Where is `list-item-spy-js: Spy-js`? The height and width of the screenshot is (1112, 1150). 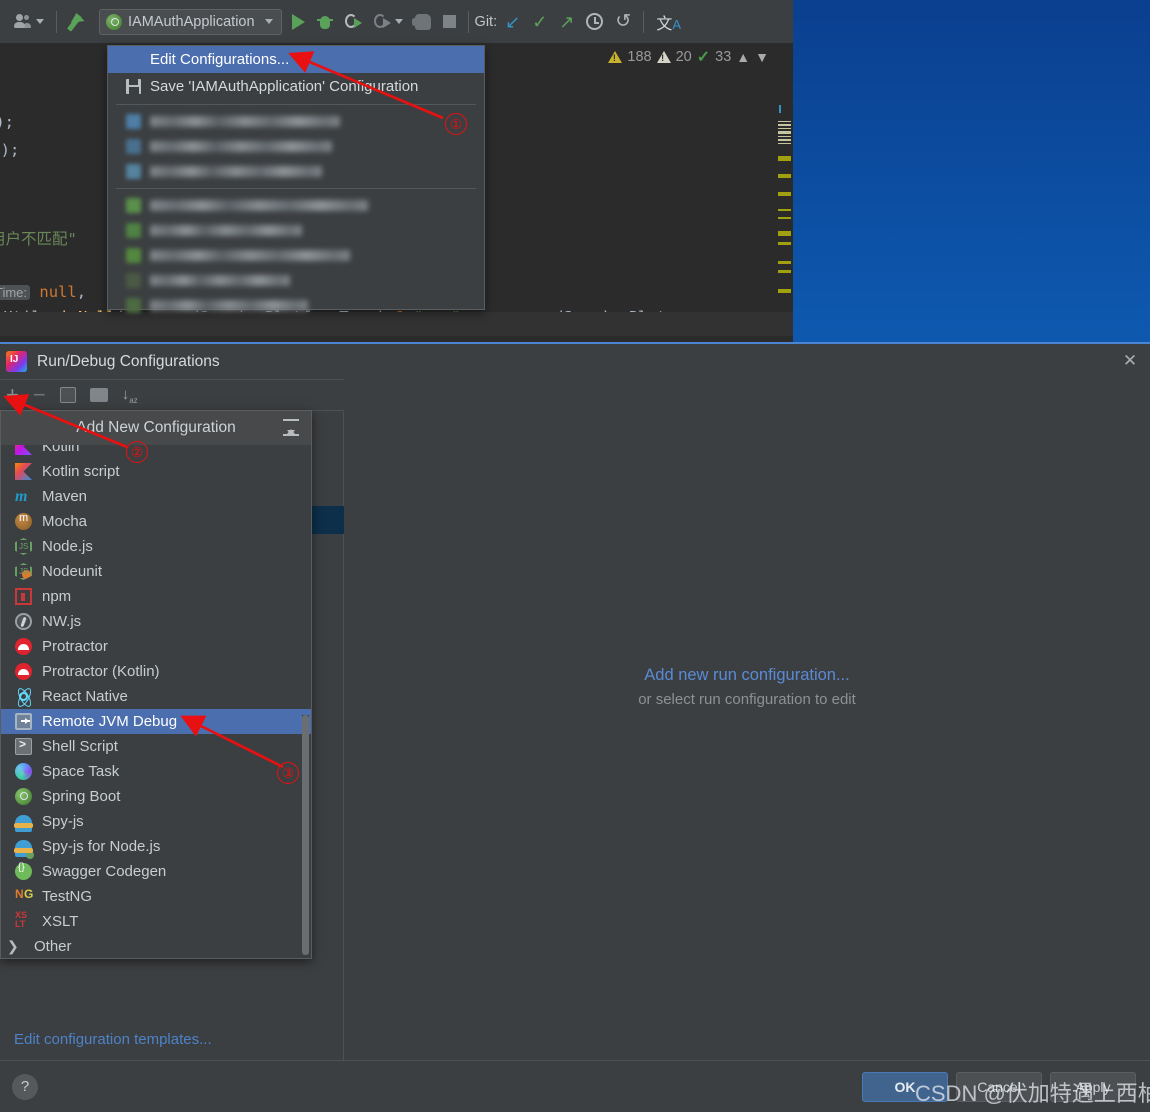 list-item-spy-js: Spy-js is located at coordinates (156, 821).